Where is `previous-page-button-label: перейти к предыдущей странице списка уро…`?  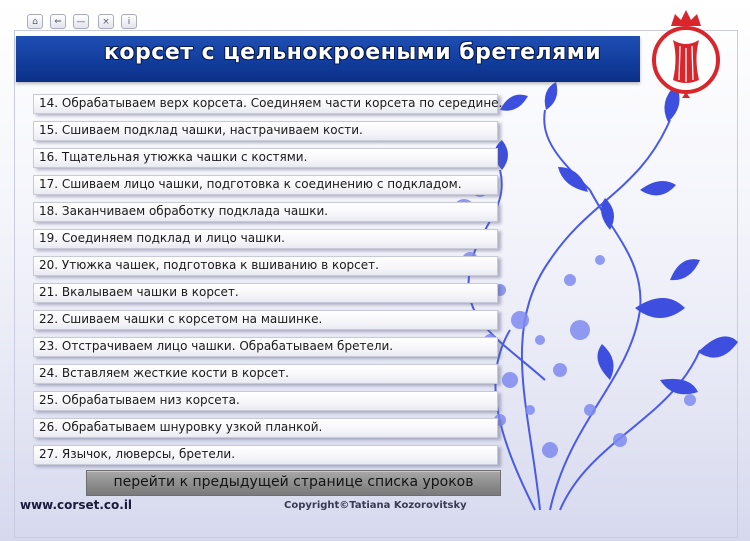 previous-page-button-label: перейти к предыдущей странице списка уро… is located at coordinates (293, 482).